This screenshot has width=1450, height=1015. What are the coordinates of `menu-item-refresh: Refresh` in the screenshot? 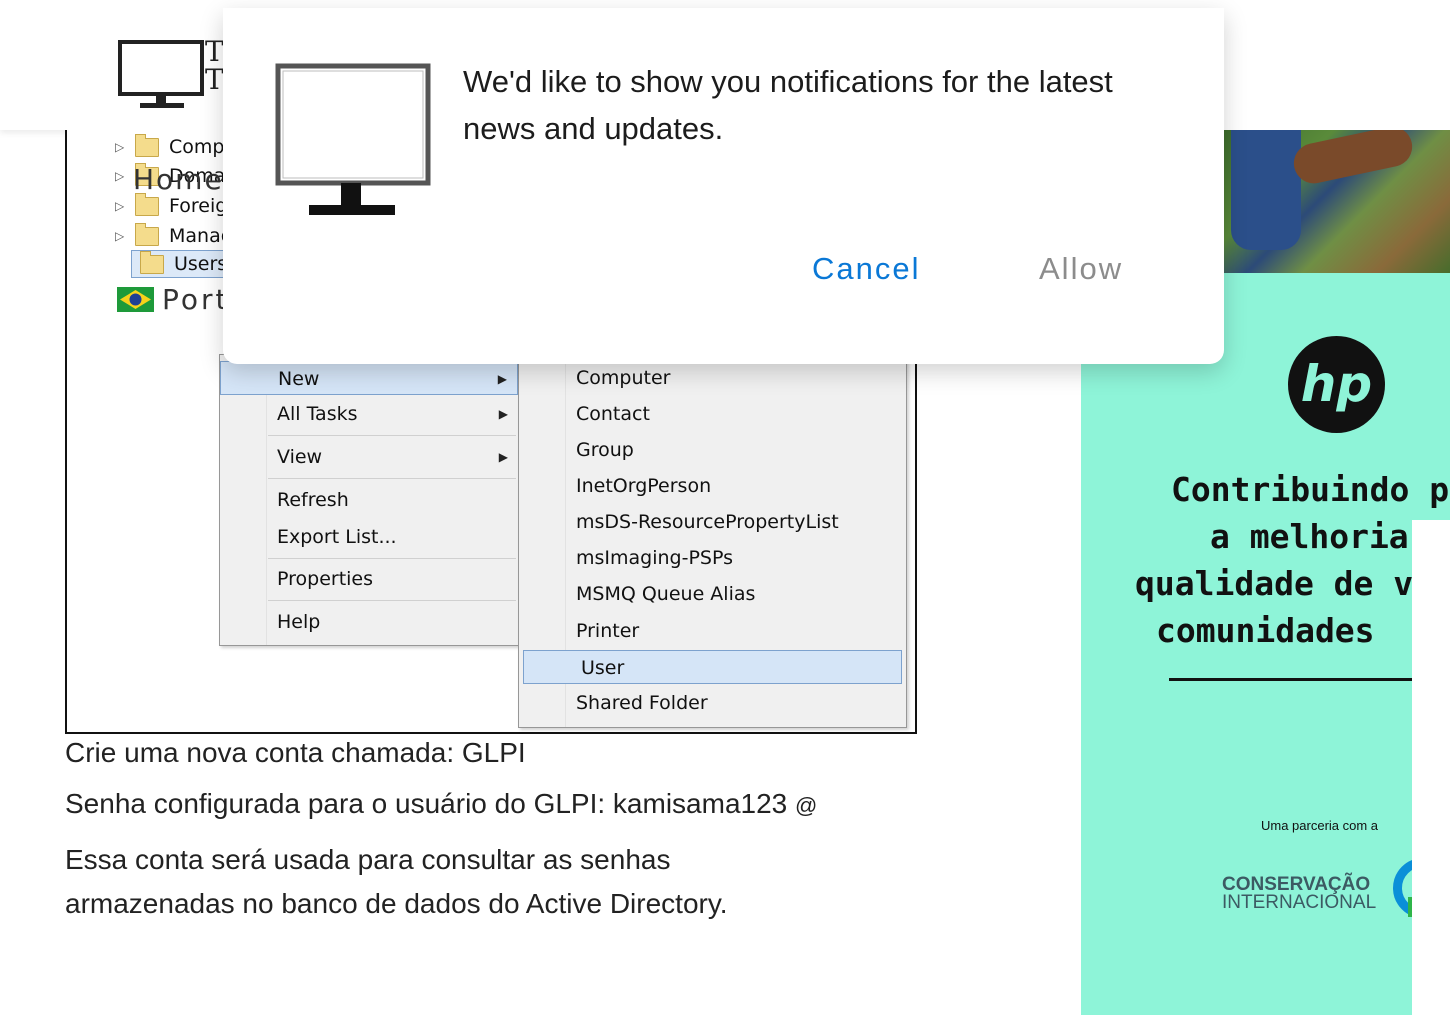 It's located at (313, 500).